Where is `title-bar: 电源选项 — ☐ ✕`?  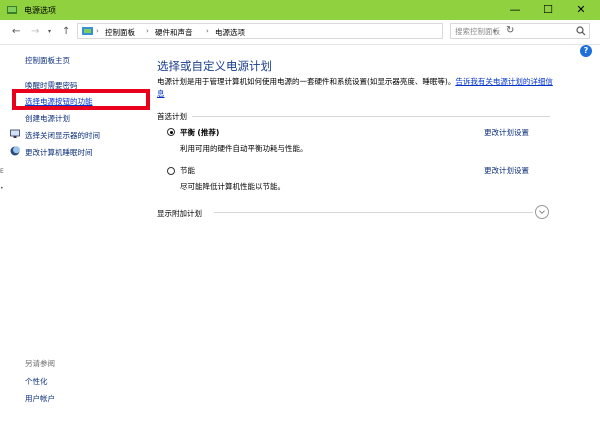 title-bar: 电源选项 — ☐ ✕ is located at coordinates (300, 10).